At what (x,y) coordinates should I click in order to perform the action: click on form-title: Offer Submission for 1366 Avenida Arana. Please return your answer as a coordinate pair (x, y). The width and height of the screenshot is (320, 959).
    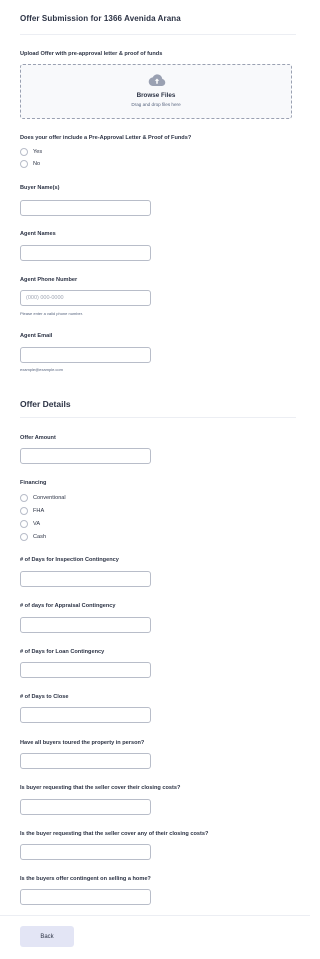
    Looking at the image, I should click on (100, 18).